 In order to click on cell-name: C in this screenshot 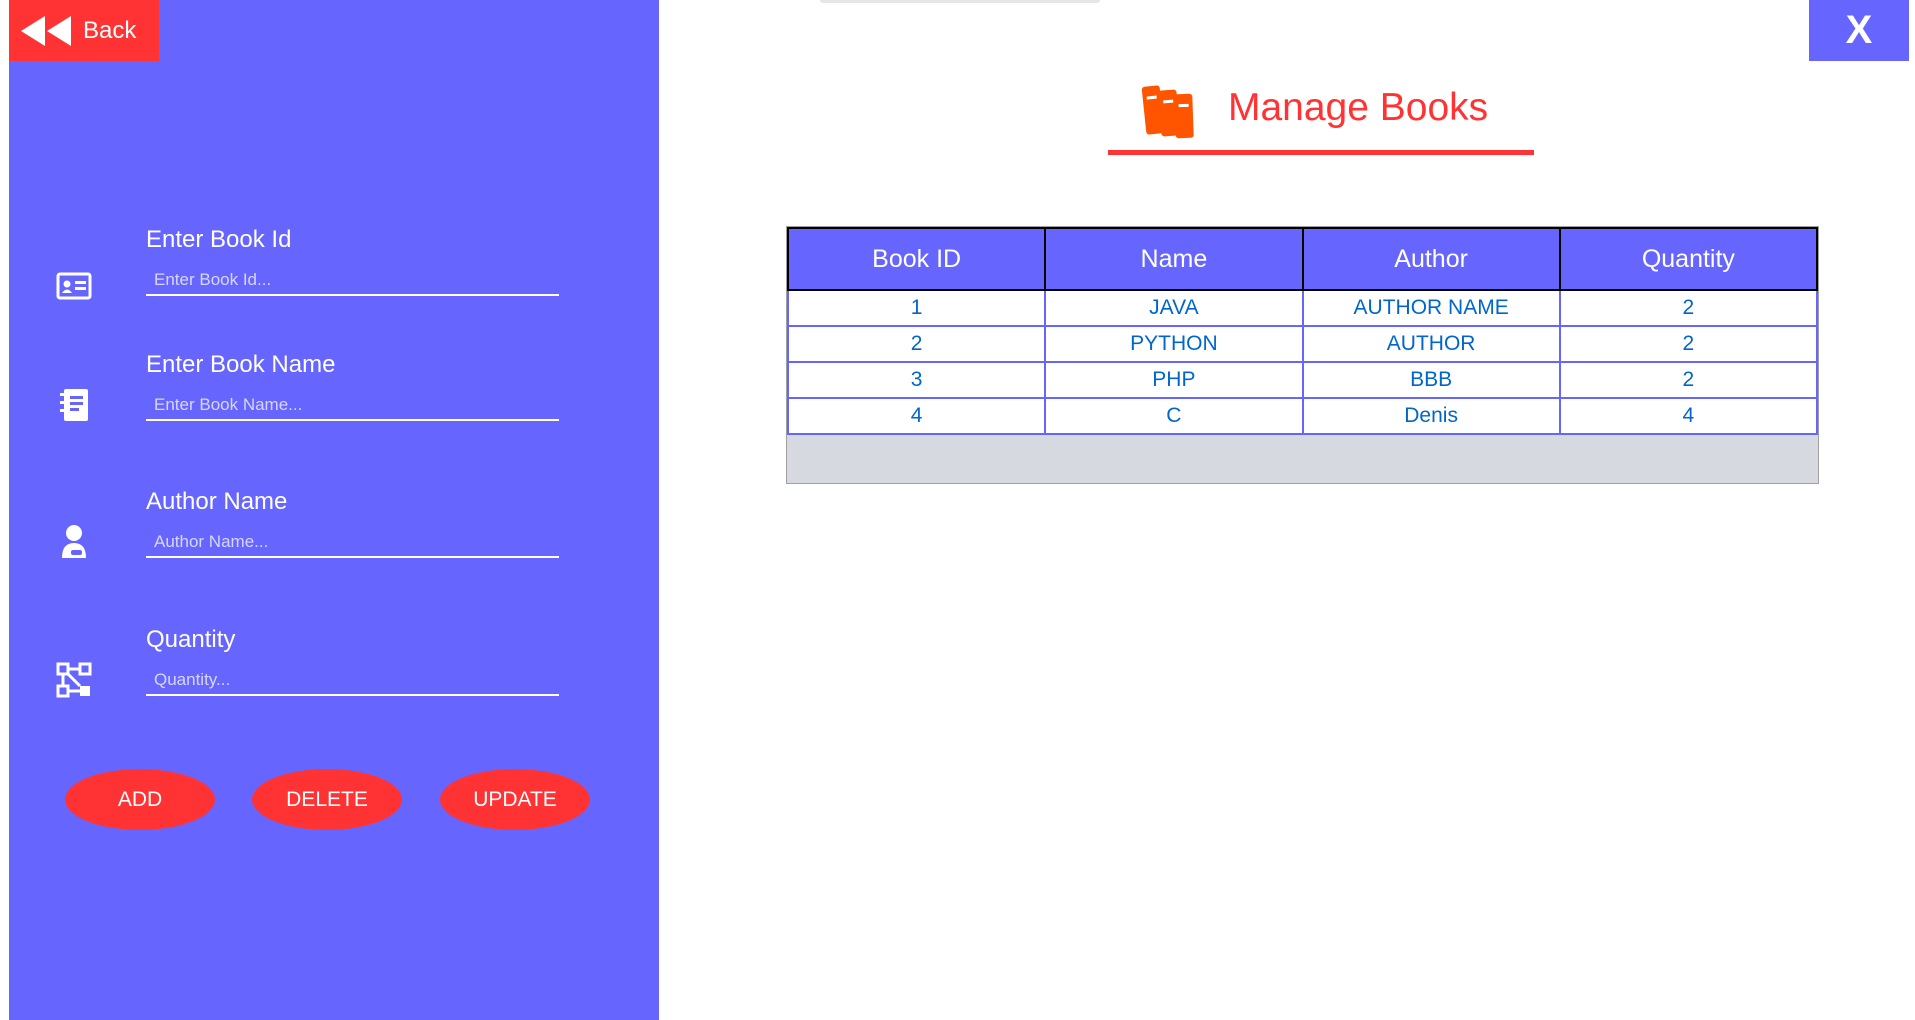, I will do `click(1174, 416)`.